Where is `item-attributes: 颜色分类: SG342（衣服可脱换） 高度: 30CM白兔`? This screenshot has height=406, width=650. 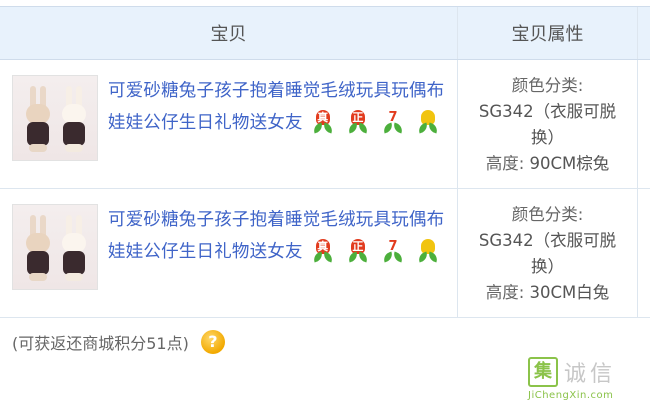
item-attributes: 颜色分类: SG342（衣服可脱换） 高度: 30CM白兔 is located at coordinates (548, 253).